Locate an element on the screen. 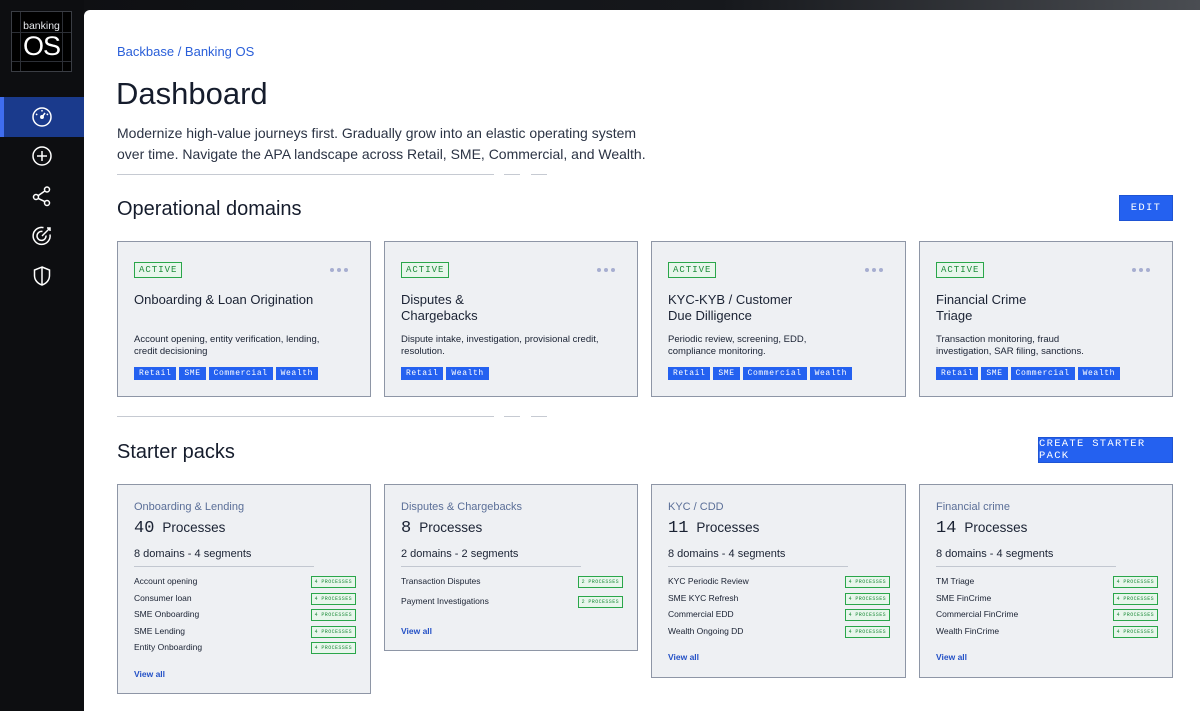 The image size is (1200, 711). list-item: Commercial FinCrime 4 PROCESSES is located at coordinates (1047, 617).